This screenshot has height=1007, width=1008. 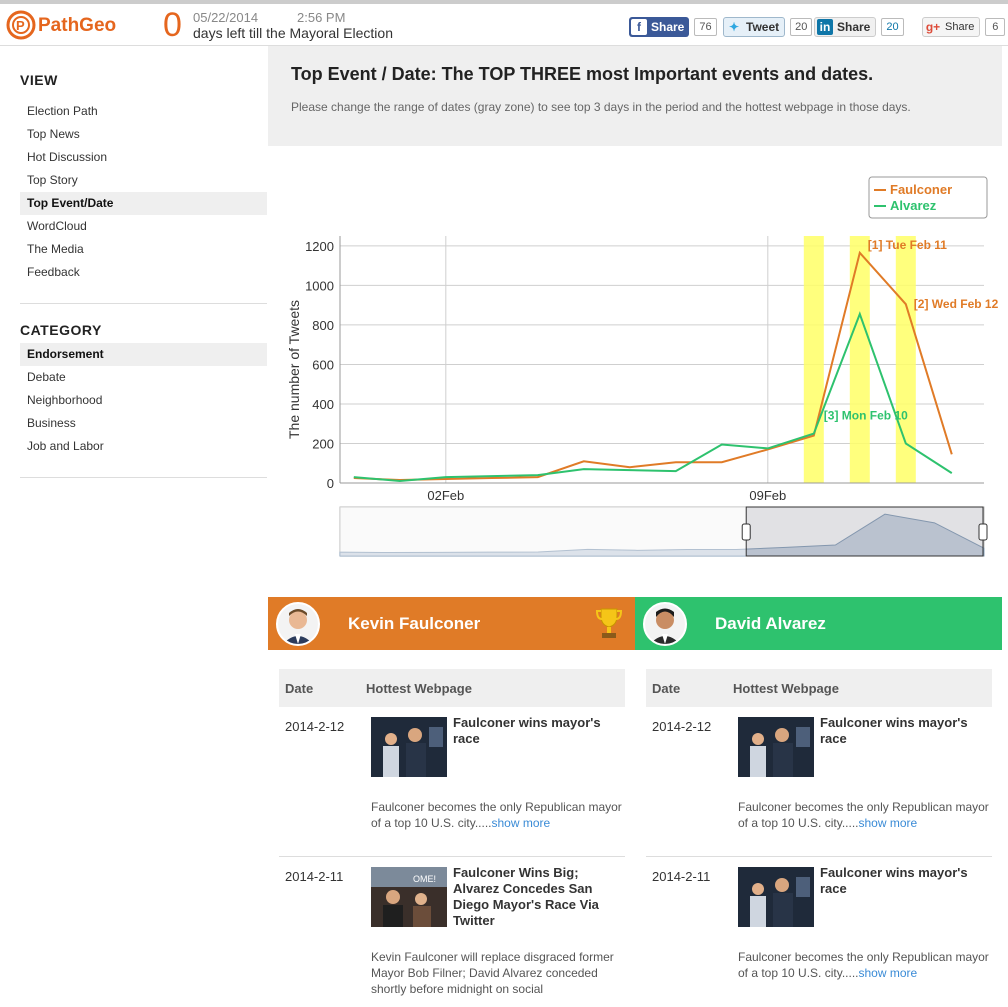 I want to click on days-left-text: days left till the Mayoral Election, so click(x=293, y=33).